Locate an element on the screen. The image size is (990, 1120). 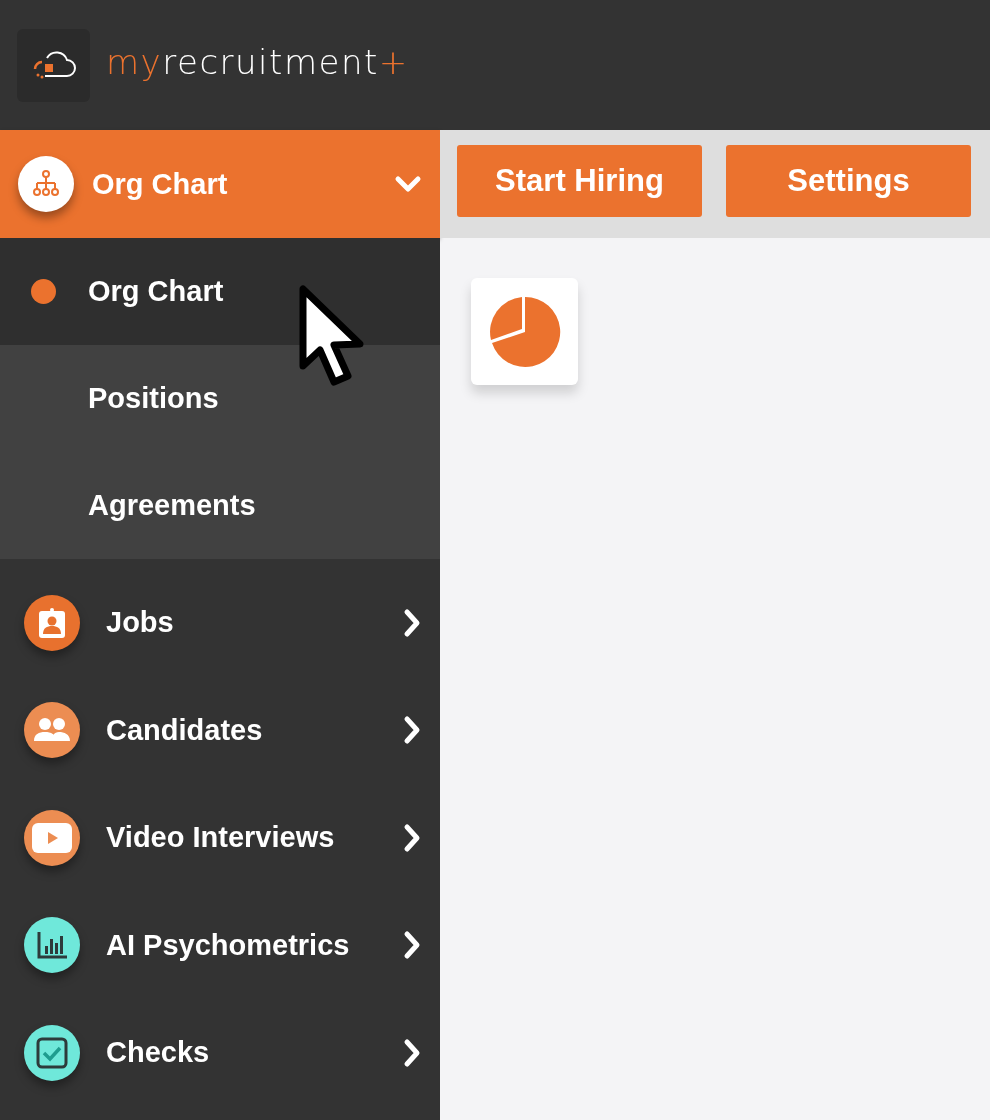
id-badge-icon is located at coordinates (52, 622).